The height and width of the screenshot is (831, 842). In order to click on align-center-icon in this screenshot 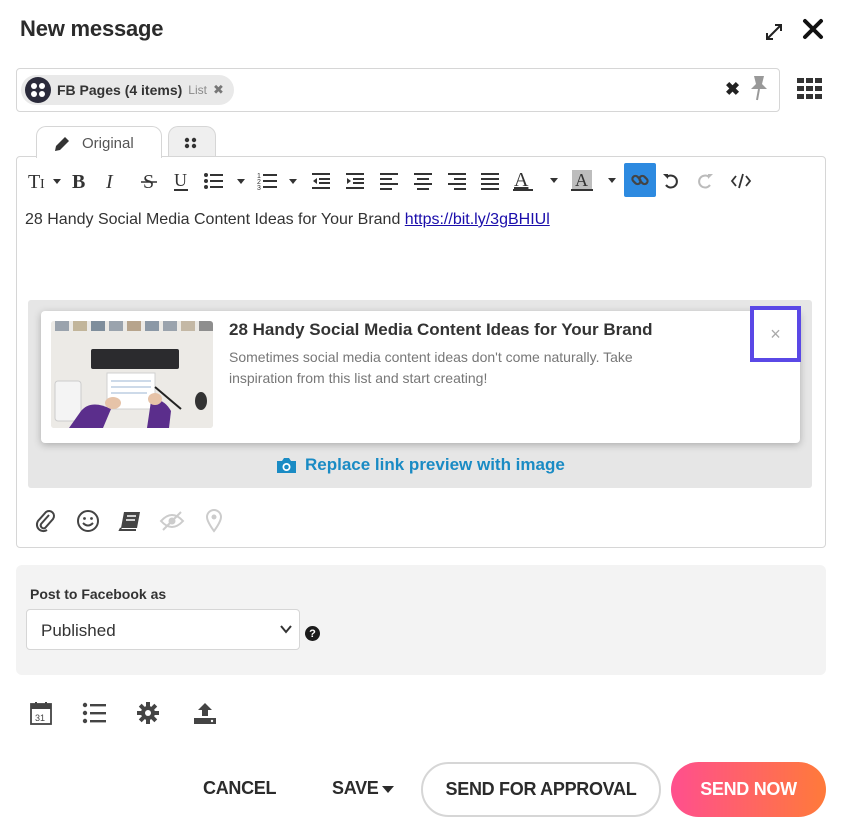, I will do `click(423, 181)`.